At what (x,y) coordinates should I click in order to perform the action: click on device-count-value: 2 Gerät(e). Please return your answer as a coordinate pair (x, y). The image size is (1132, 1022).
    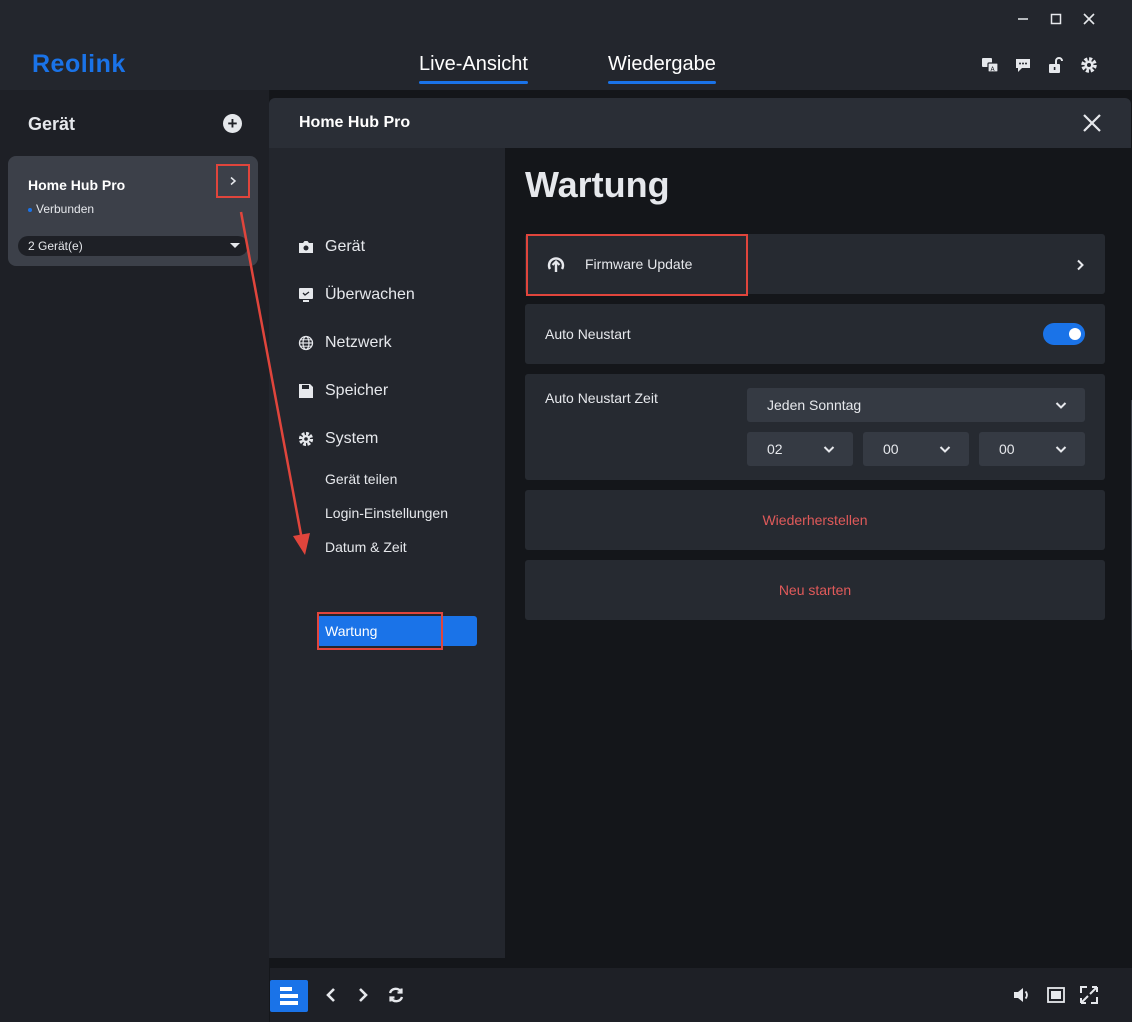
    Looking at the image, I should click on (55, 246).